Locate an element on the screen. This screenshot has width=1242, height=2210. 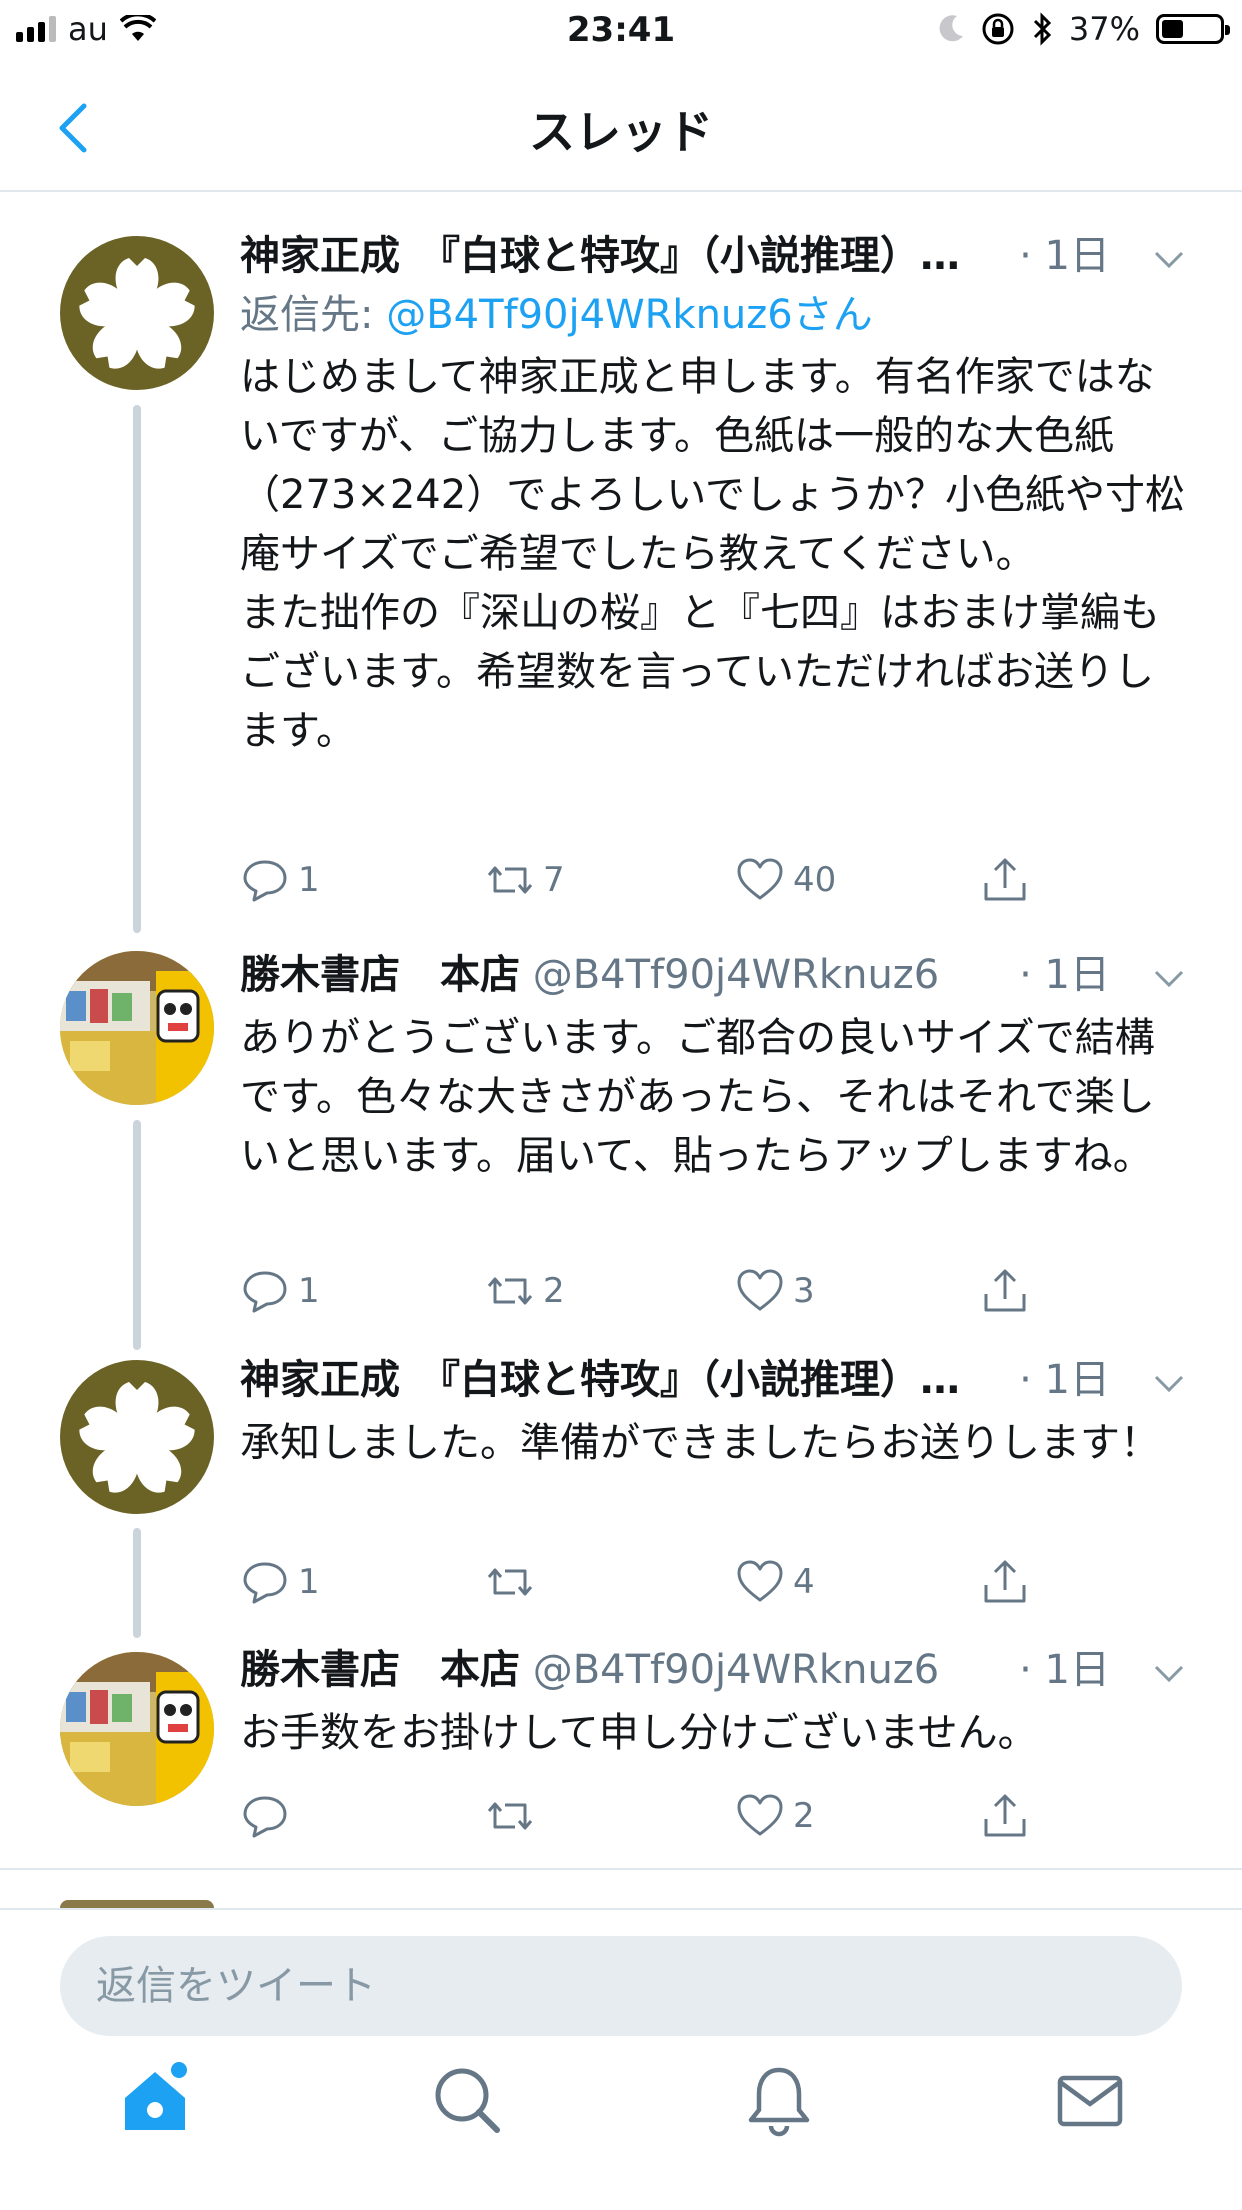
bluetooth-icon is located at coordinates (1042, 29).